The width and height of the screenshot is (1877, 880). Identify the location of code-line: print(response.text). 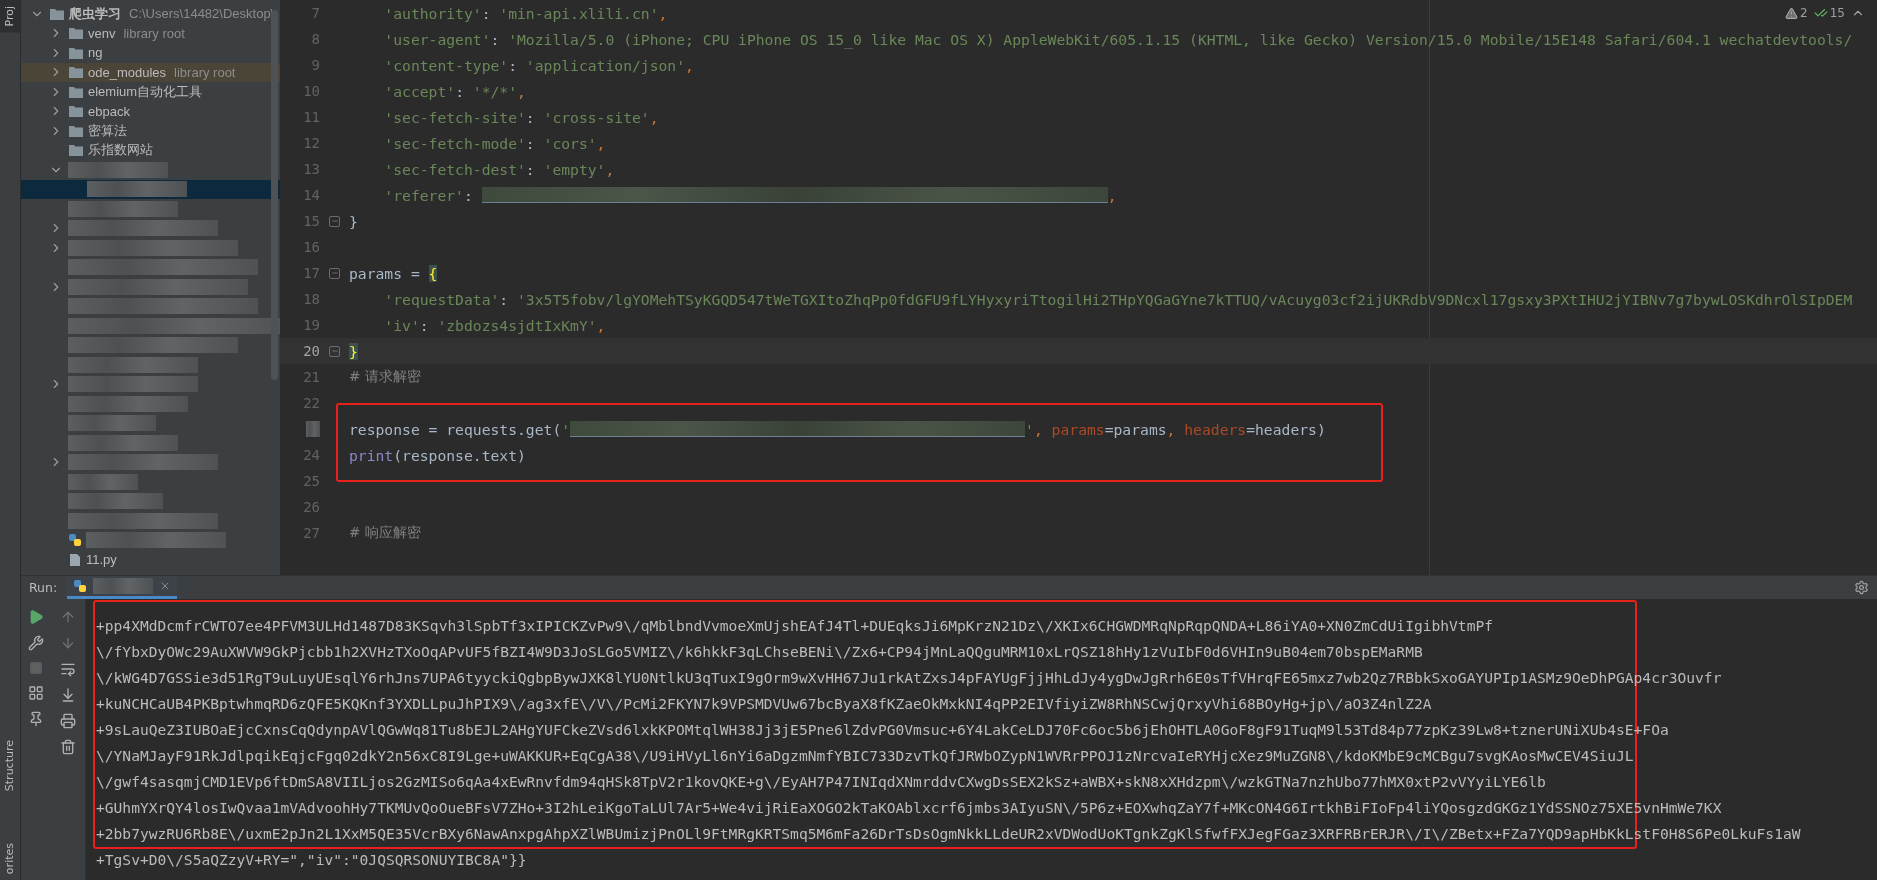
(437, 455).